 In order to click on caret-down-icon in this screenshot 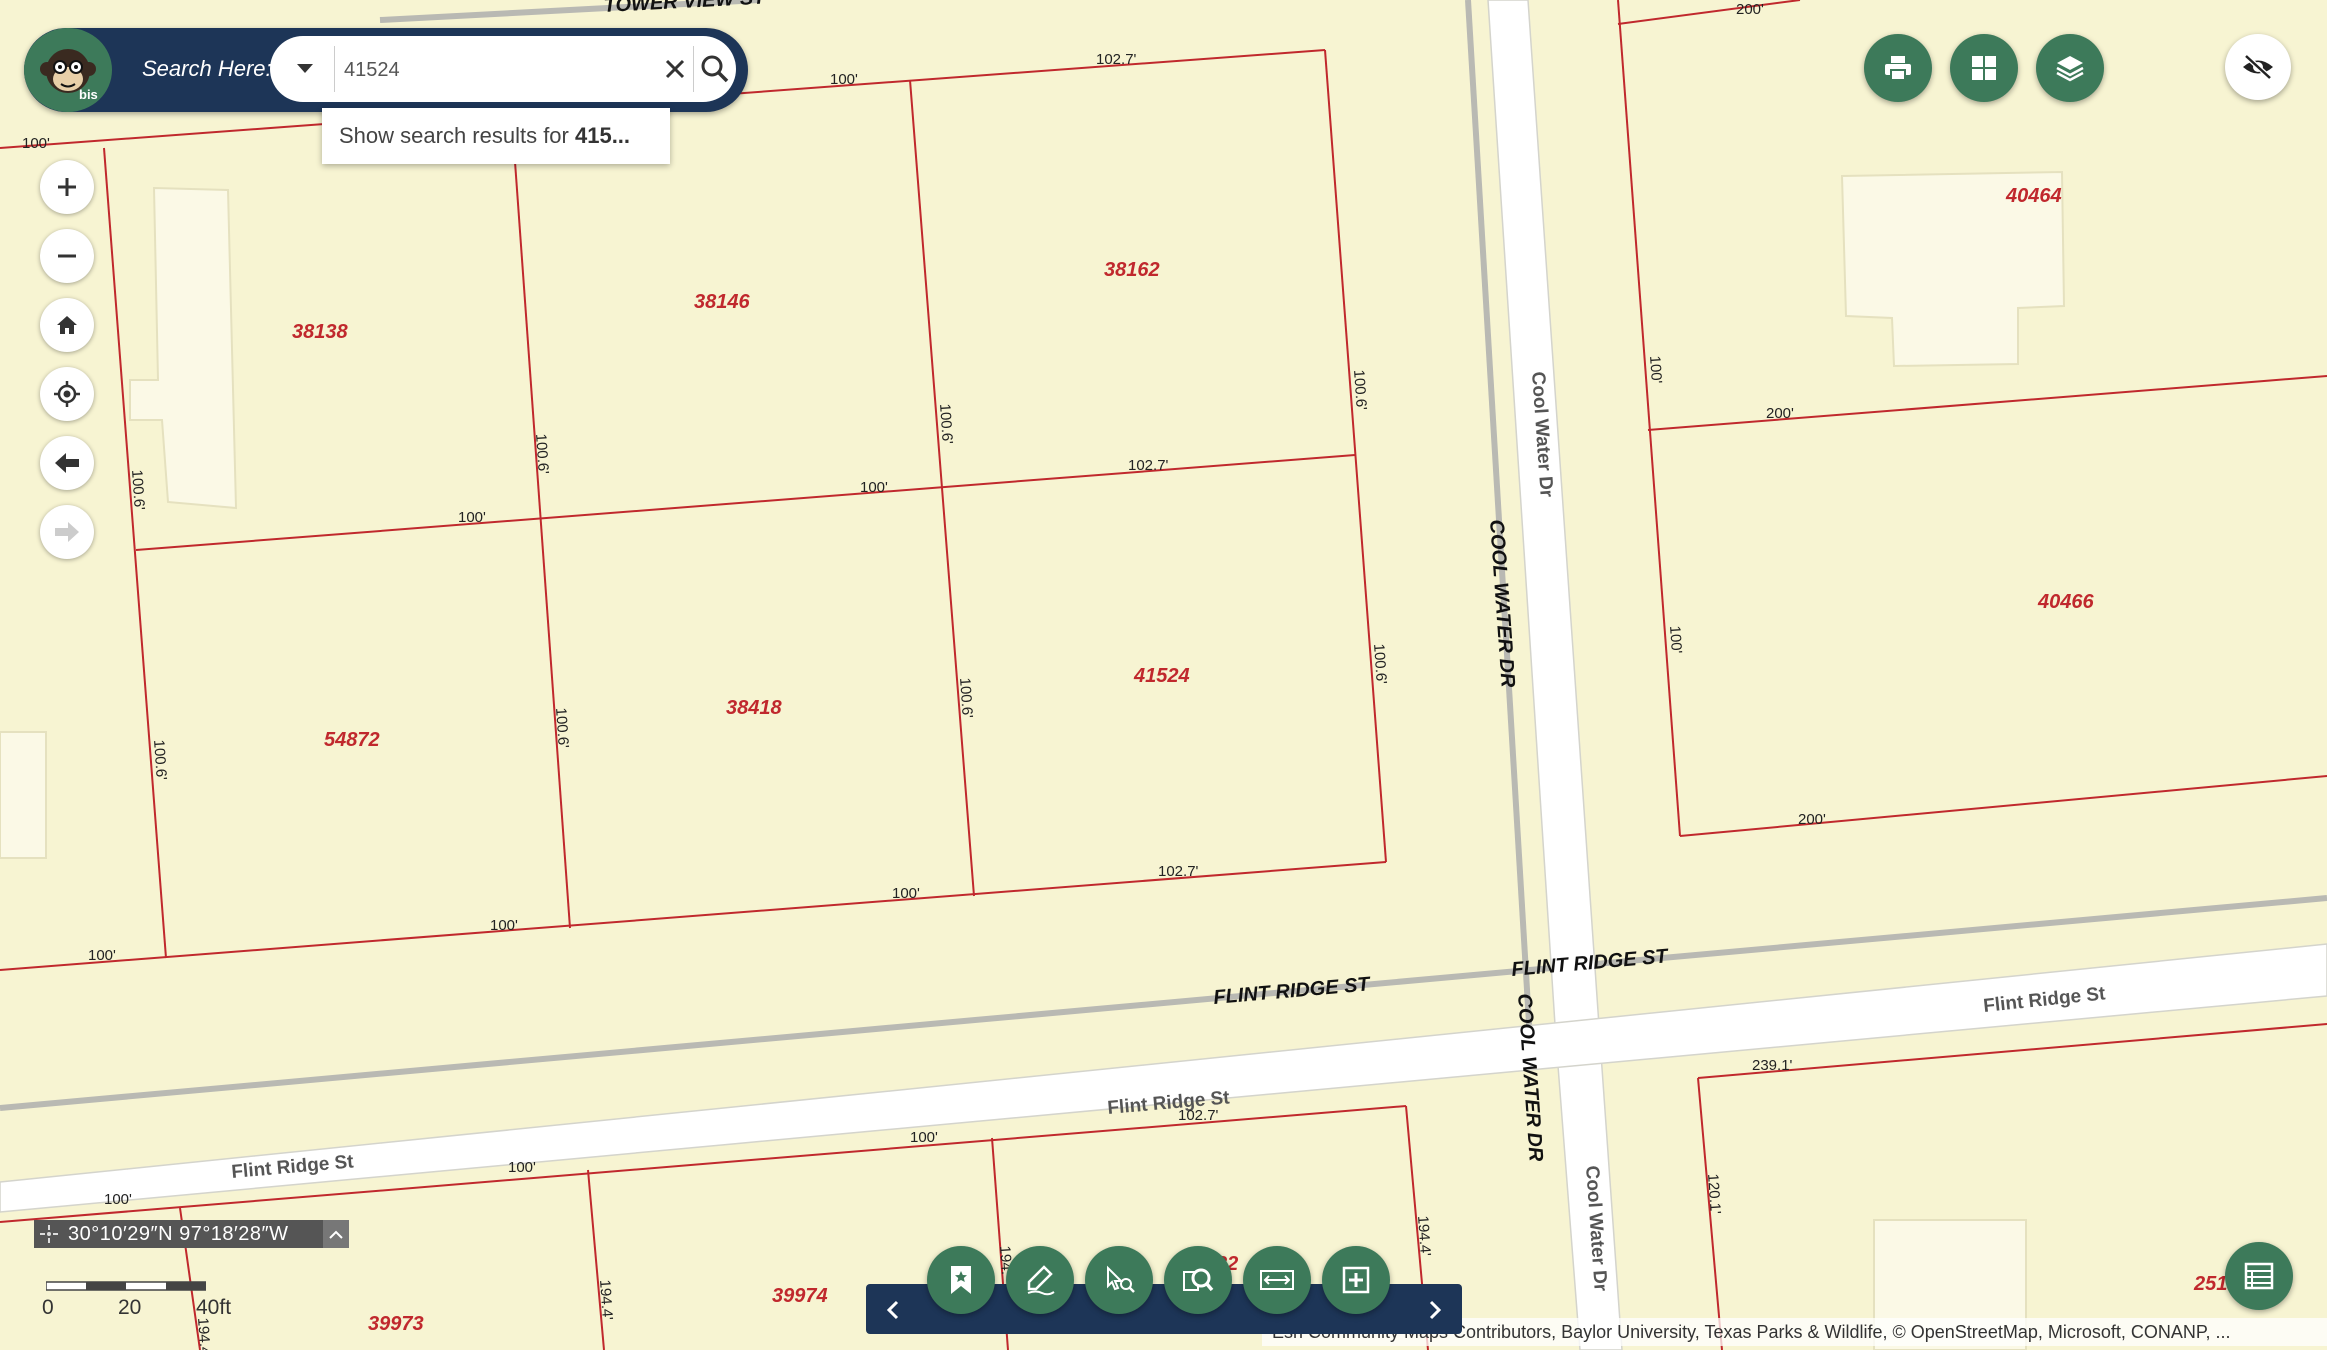, I will do `click(305, 68)`.